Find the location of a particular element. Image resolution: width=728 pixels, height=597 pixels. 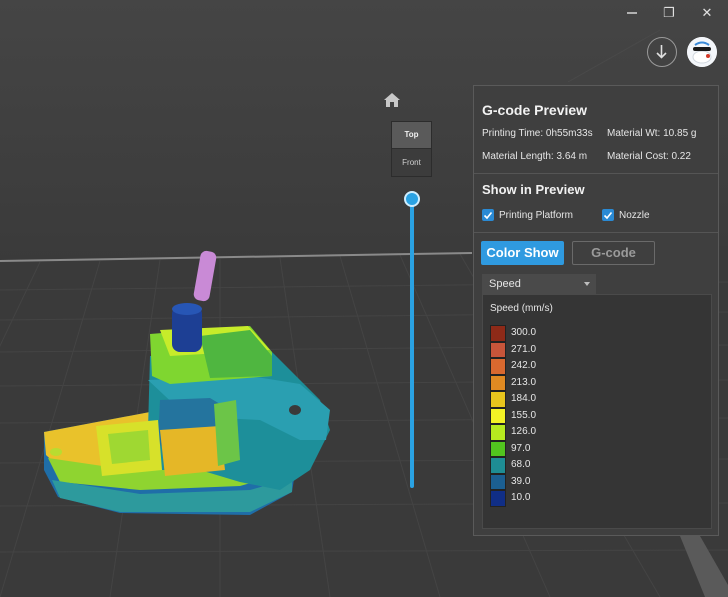

legend-value: 10.0 is located at coordinates (521, 497).